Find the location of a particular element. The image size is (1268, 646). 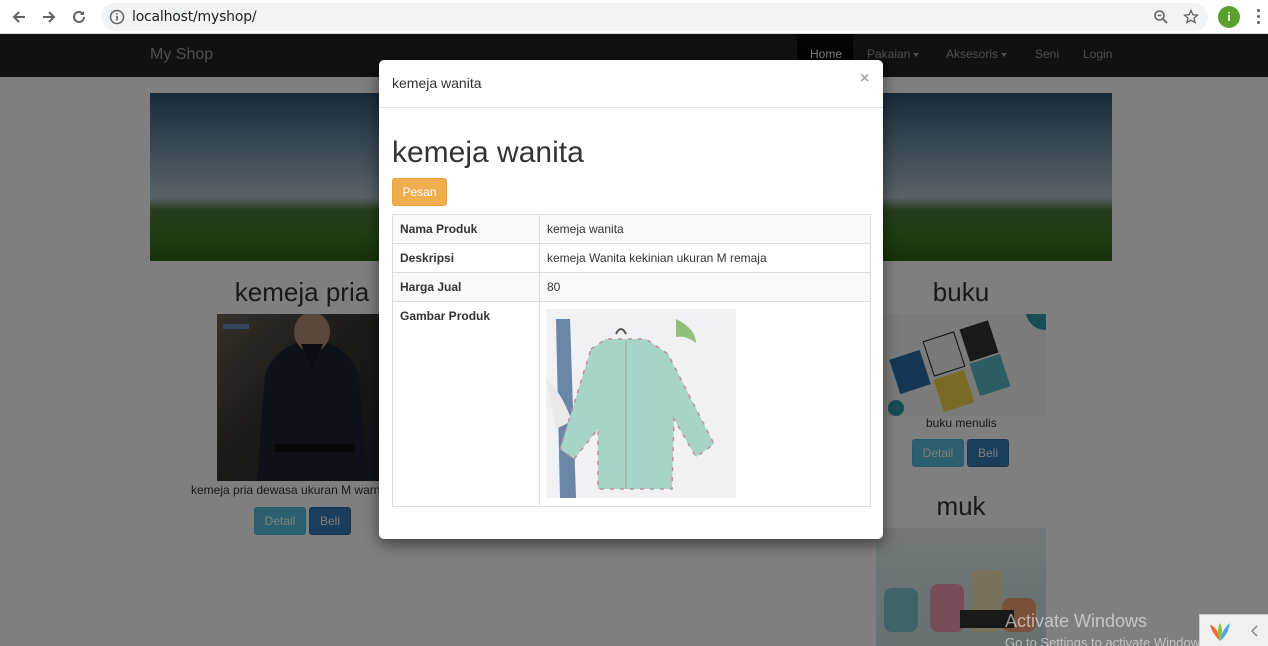

table-row: Nama Produk kemeja wanita is located at coordinates (631, 229).